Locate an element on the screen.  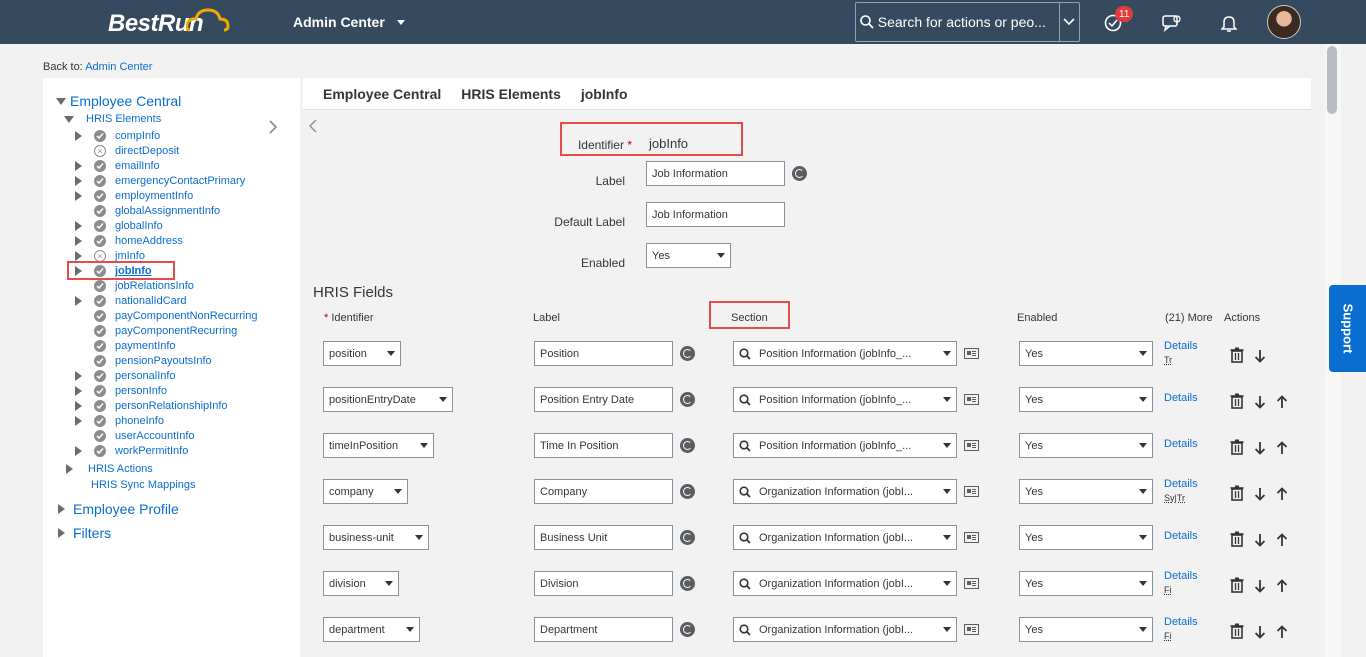
tree-item: payComponentNonRecurring is located at coordinates (166, 316).